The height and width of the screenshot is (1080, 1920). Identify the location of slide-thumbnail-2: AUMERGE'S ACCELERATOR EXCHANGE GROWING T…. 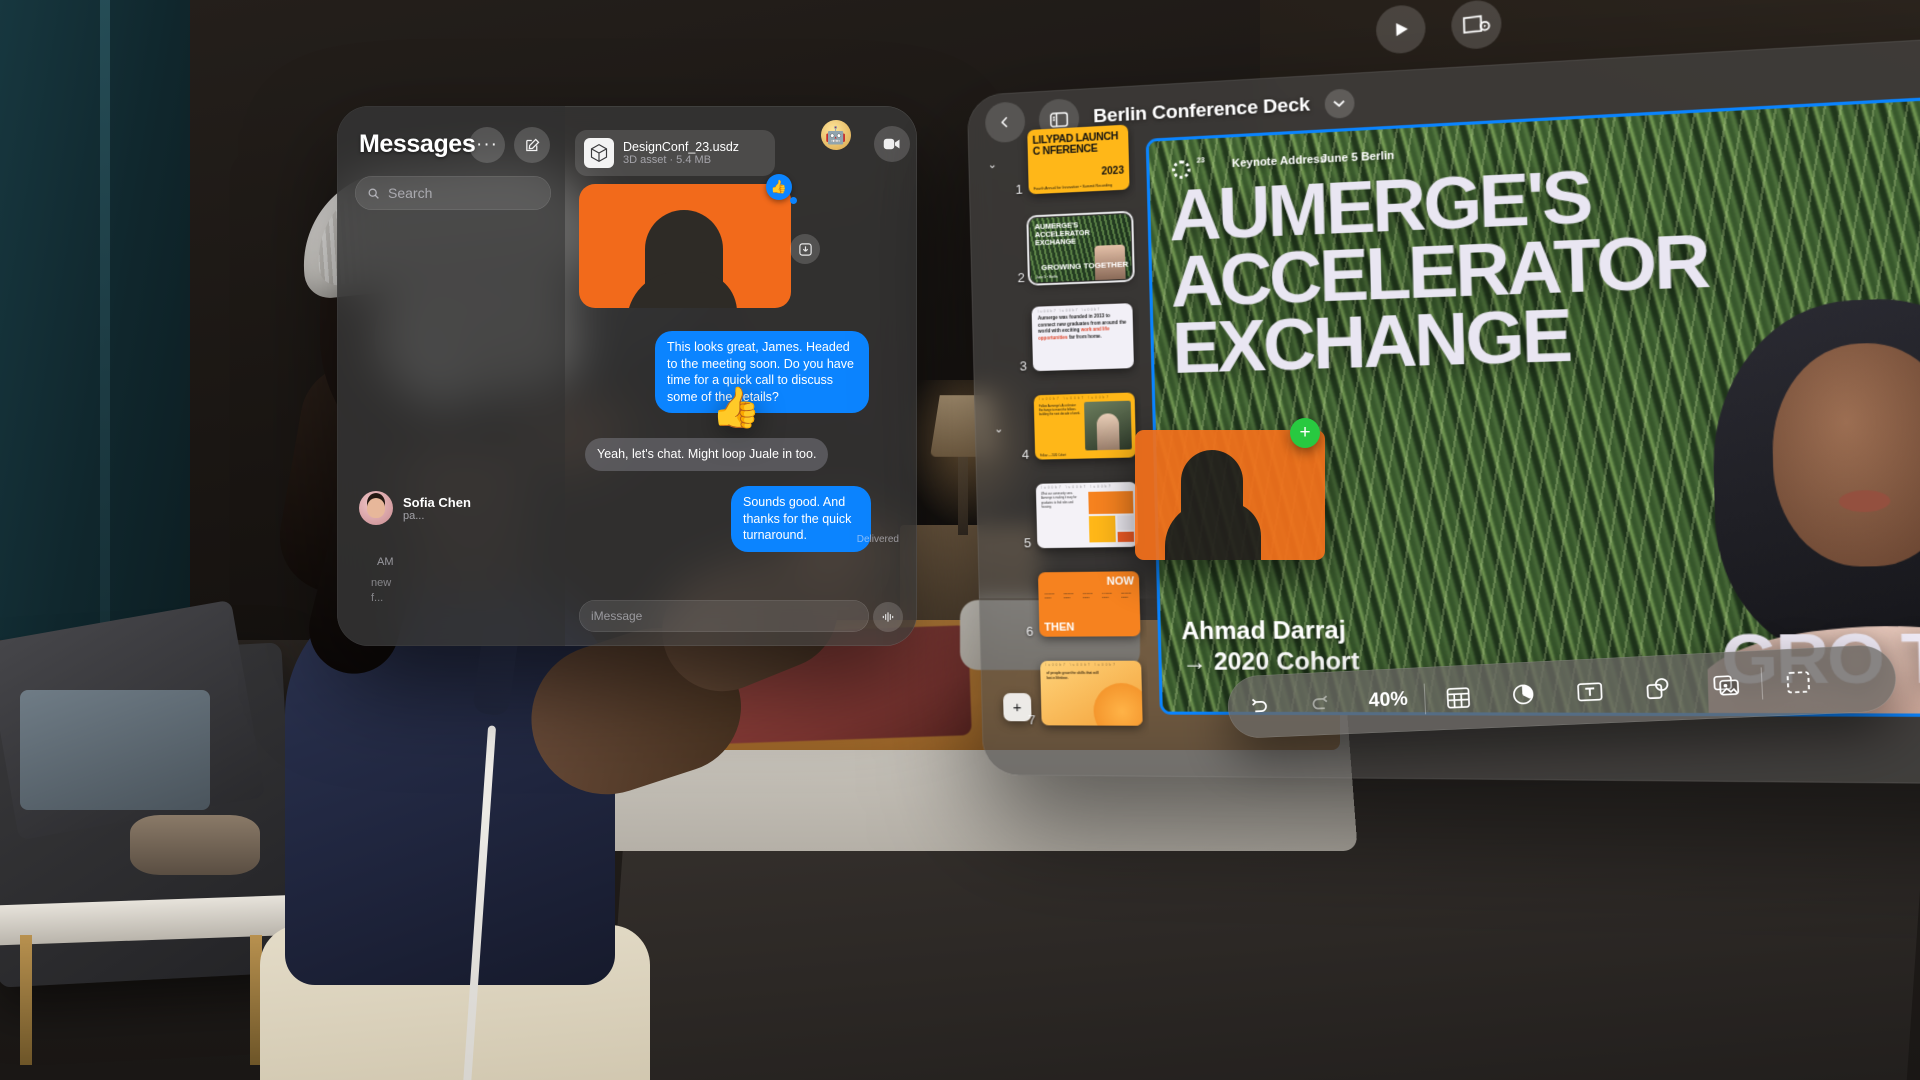
(1080, 248).